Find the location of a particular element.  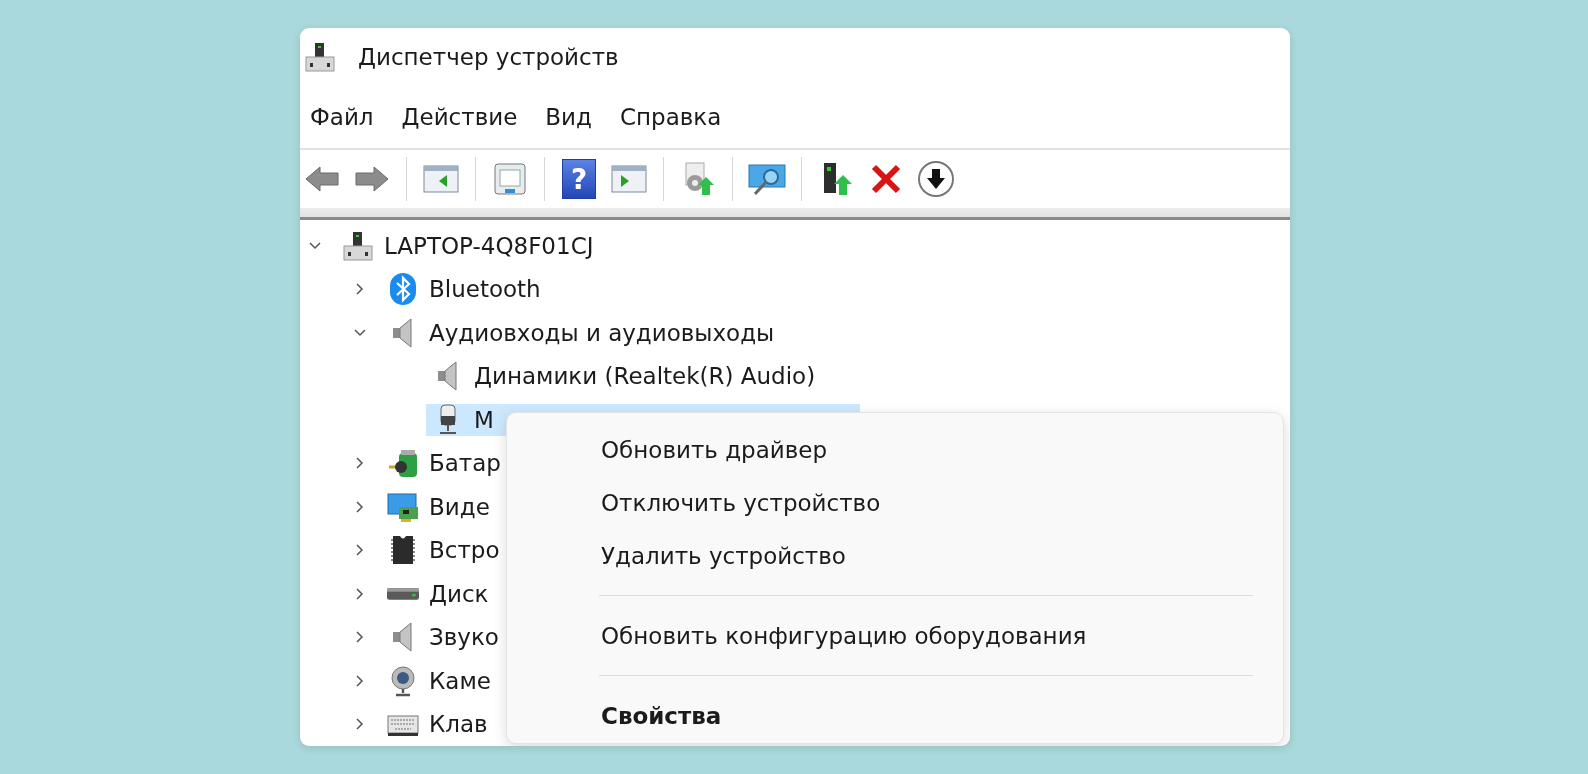

menu-item: Вид is located at coordinates (569, 117).